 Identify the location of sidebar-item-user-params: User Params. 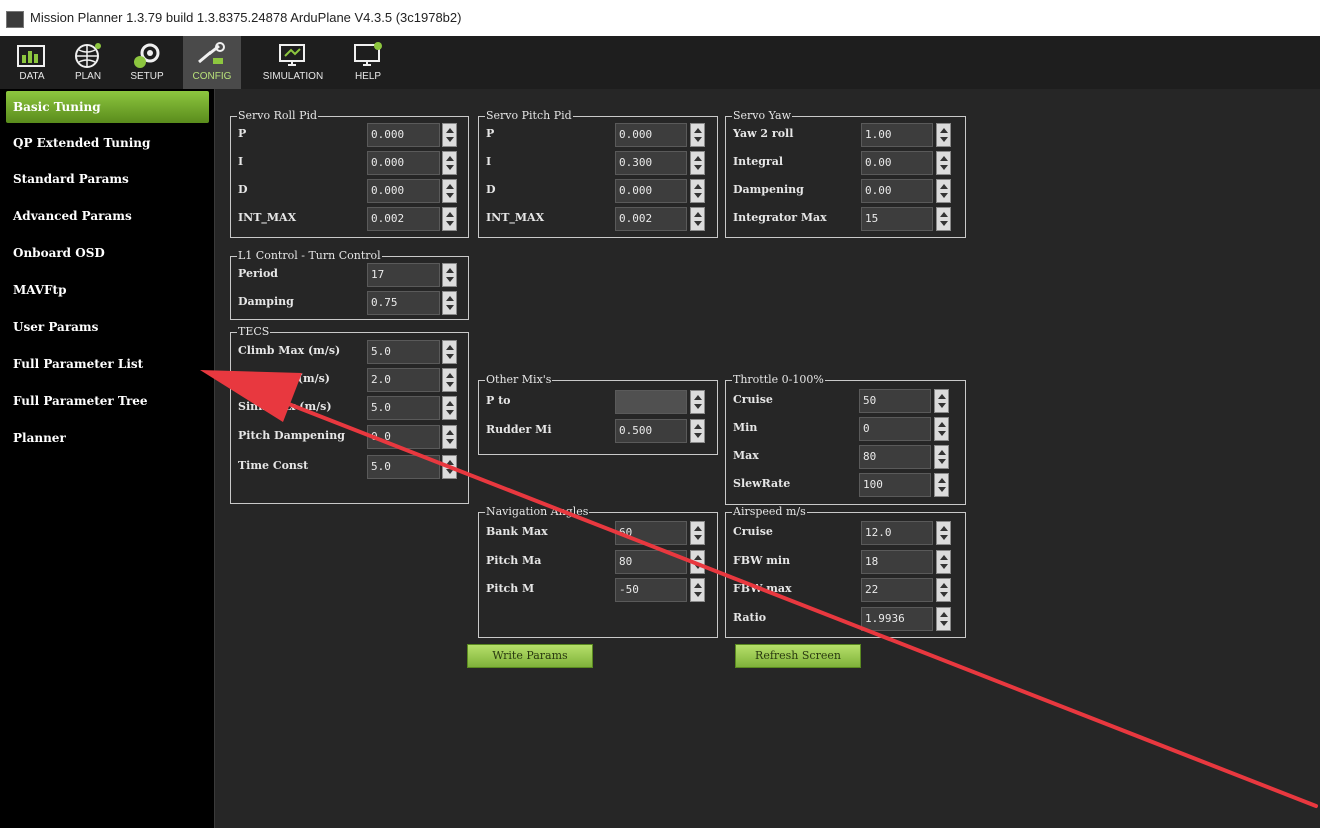
(107, 327).